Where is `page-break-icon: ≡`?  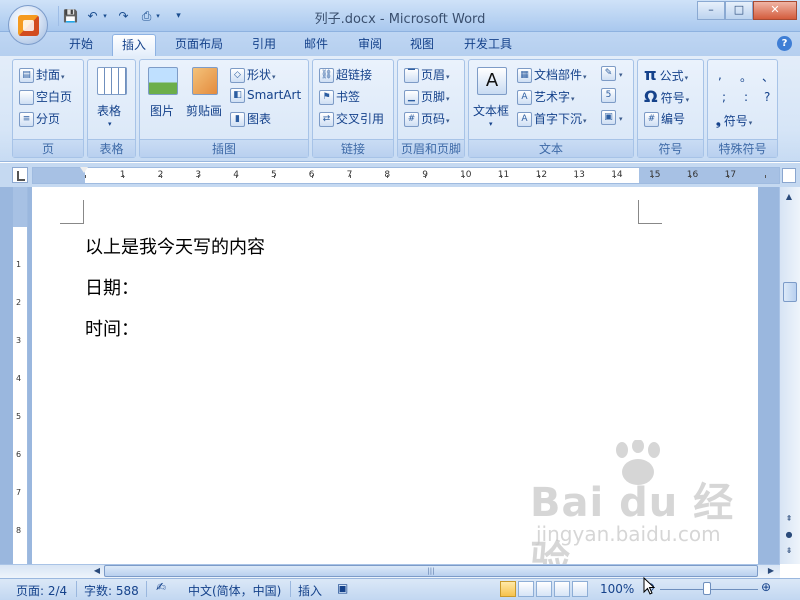 page-break-icon: ≡ is located at coordinates (26, 119).